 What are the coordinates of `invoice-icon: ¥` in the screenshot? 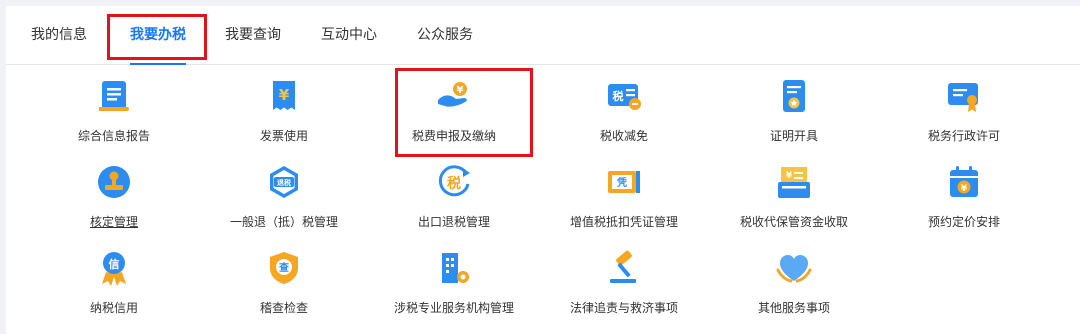 It's located at (284, 95).